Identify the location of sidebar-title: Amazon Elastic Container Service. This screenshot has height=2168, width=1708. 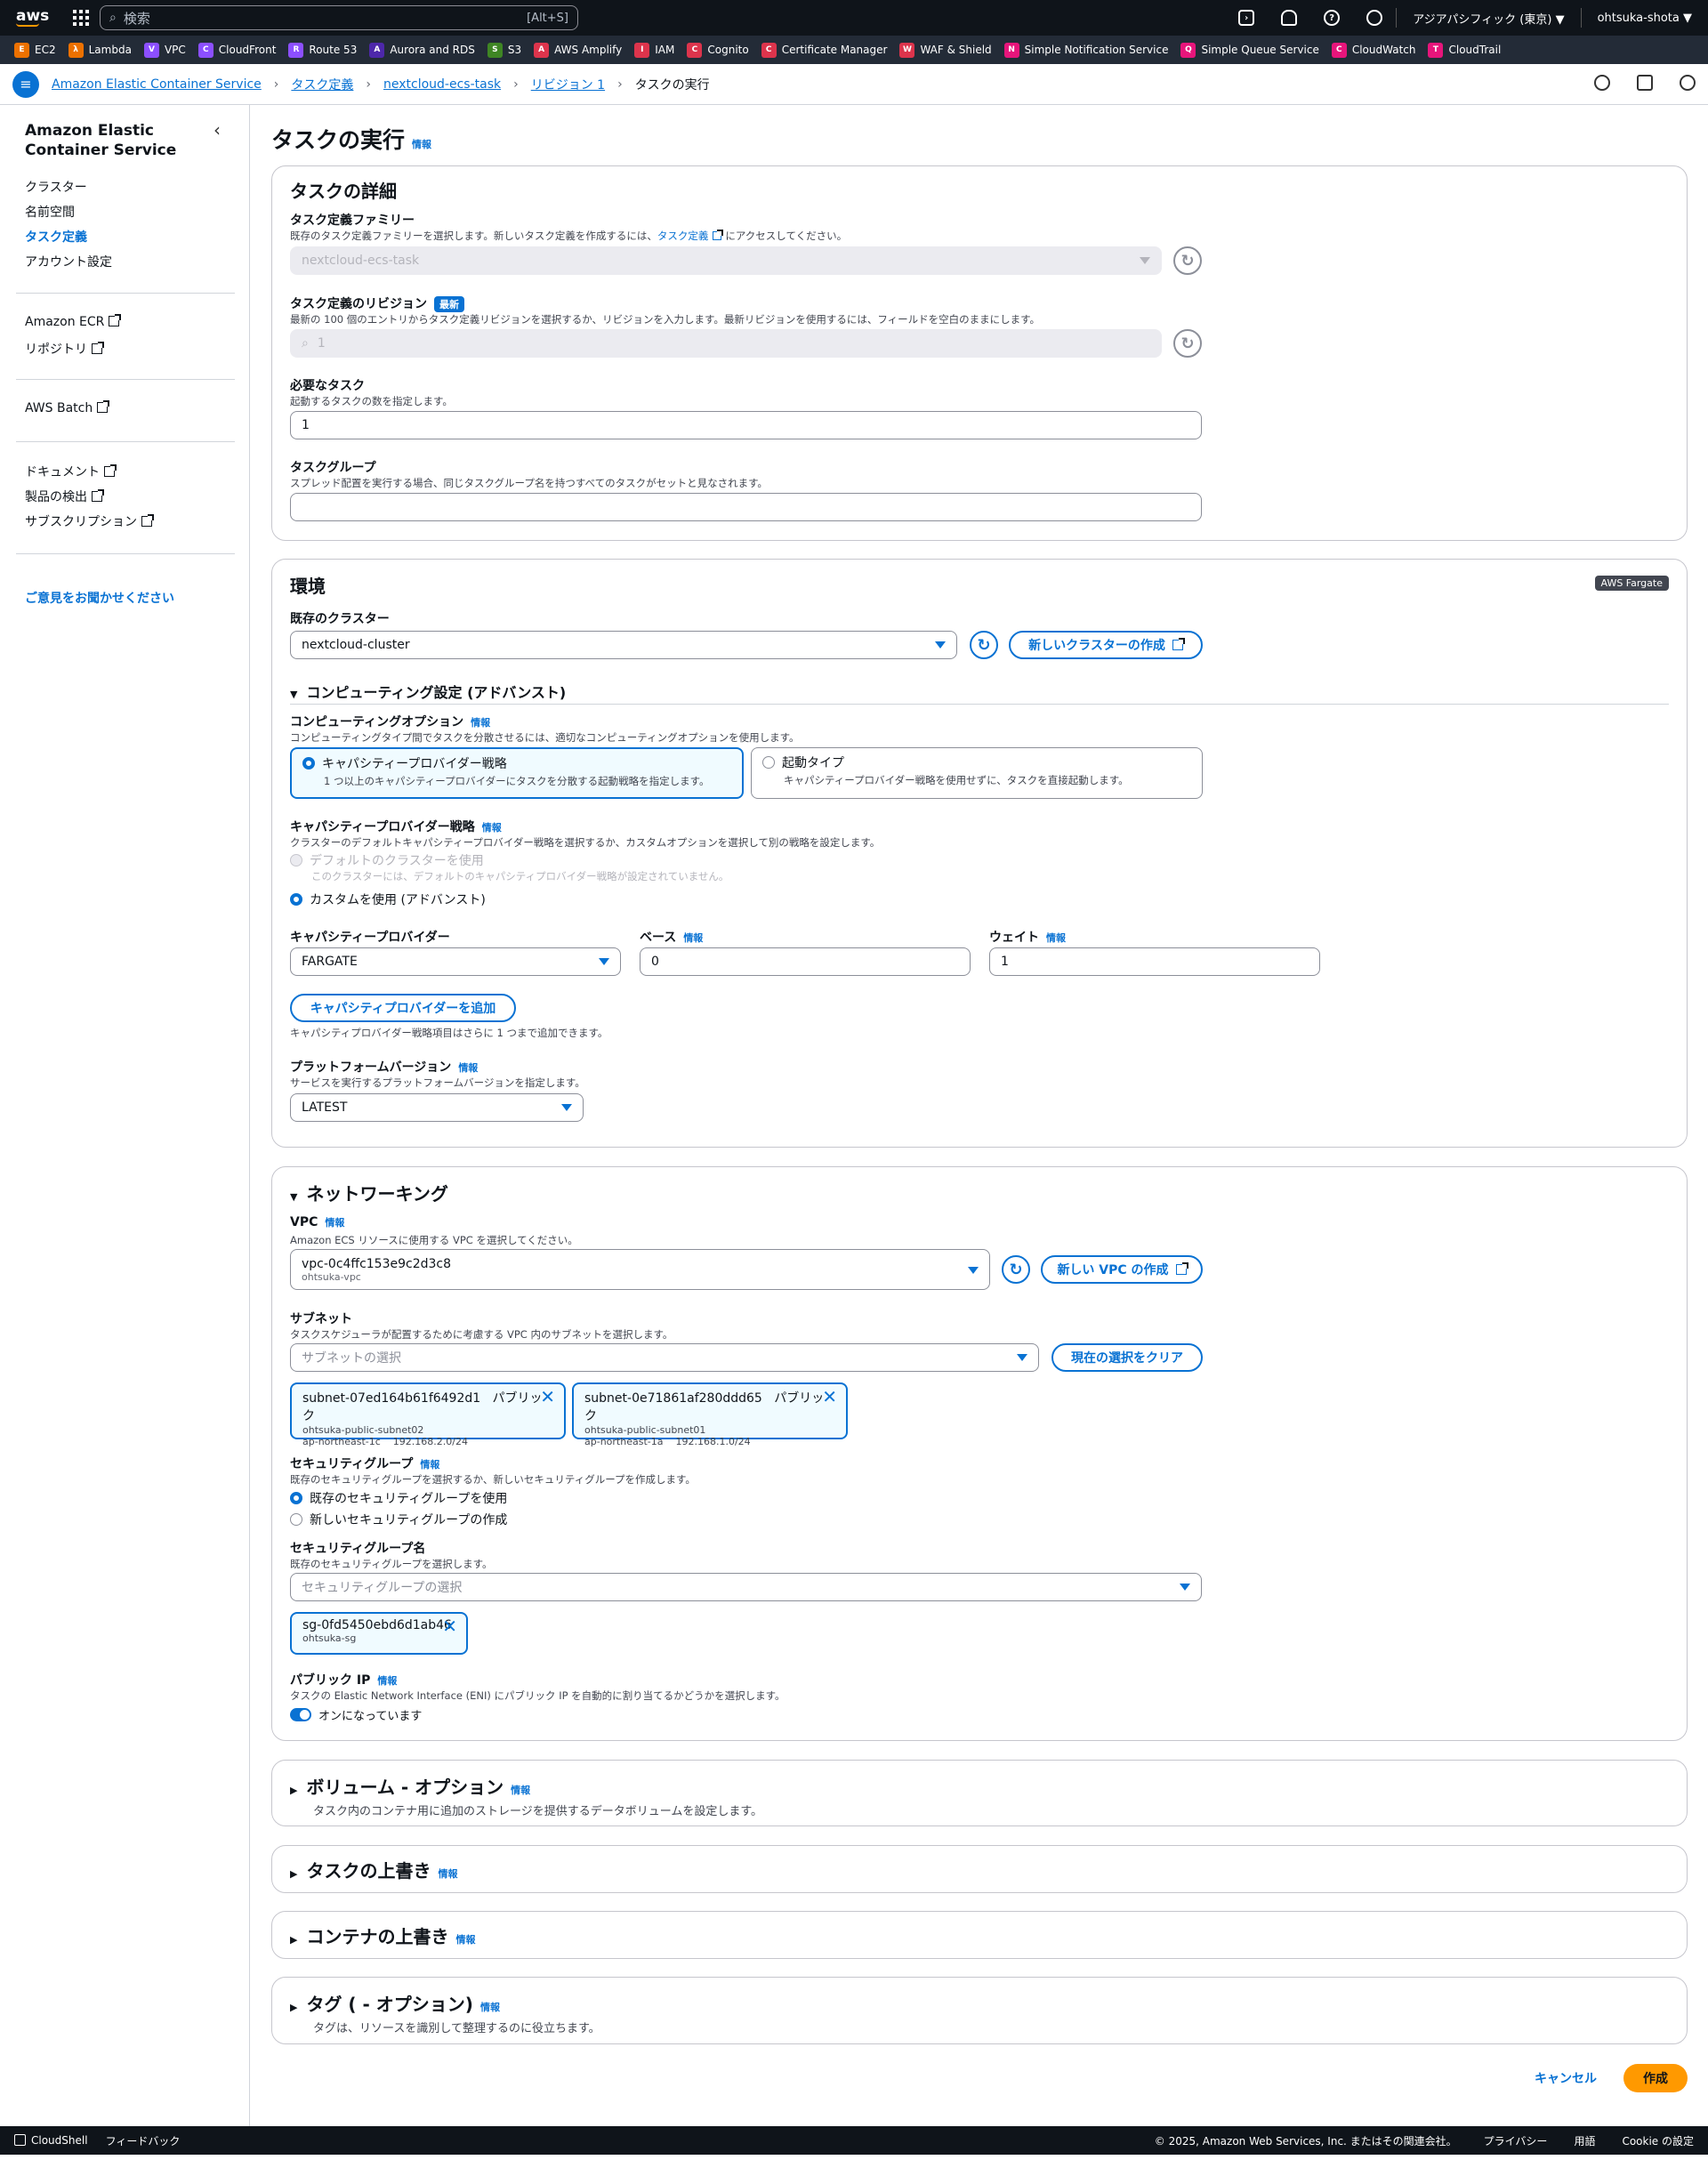
(114, 140).